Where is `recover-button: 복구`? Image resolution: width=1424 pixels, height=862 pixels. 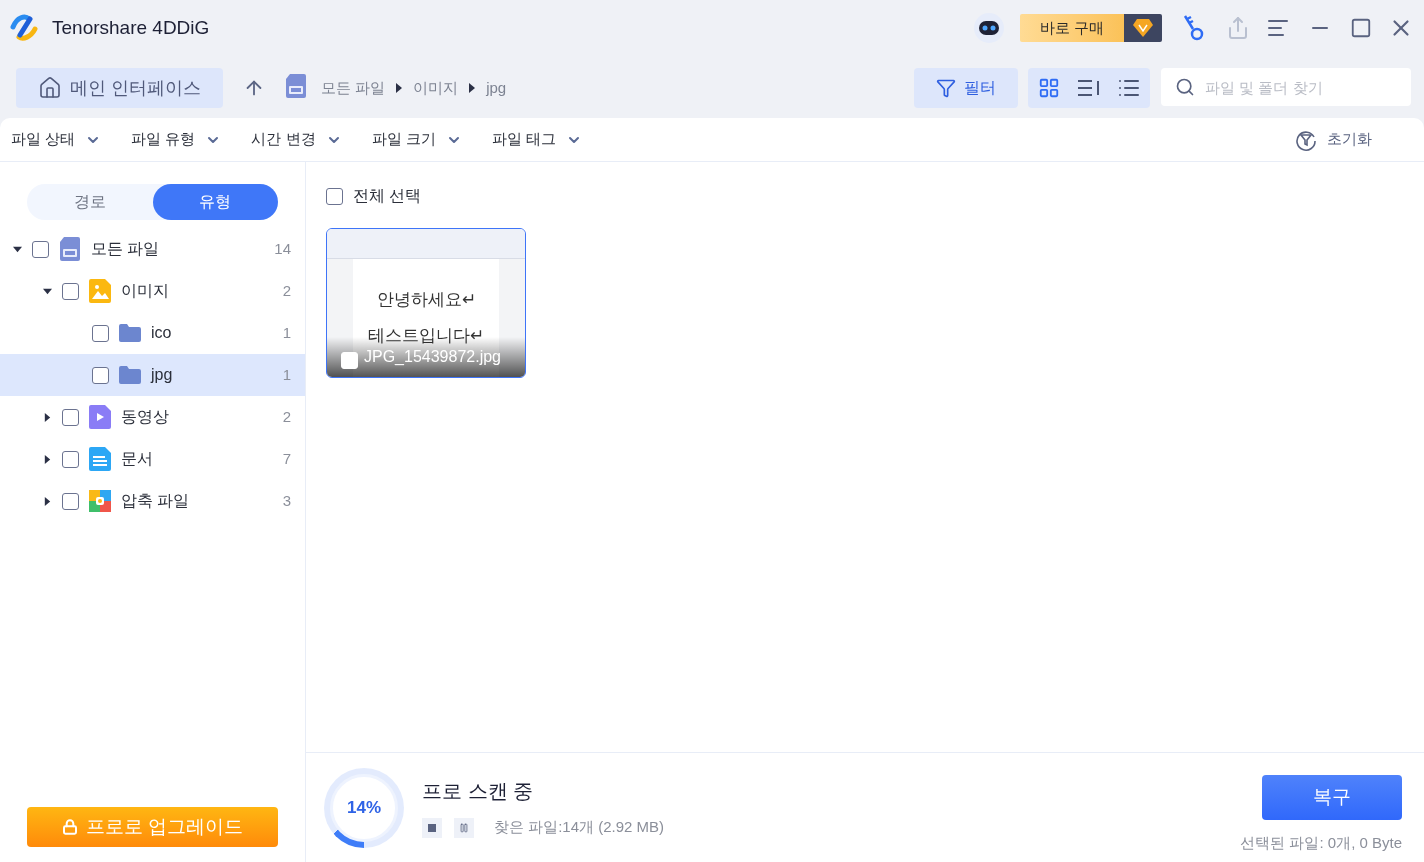
recover-button: 복구 is located at coordinates (1332, 797).